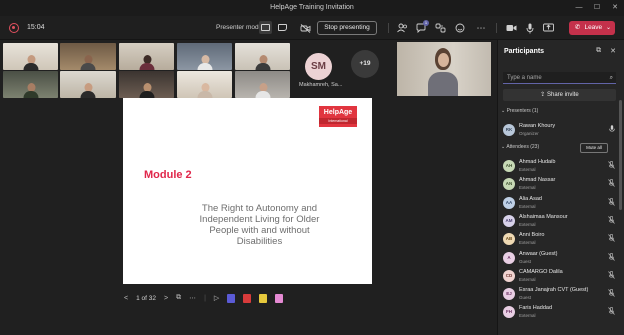 The image size is (624, 335). Describe the element at coordinates (402, 28) in the screenshot. I see `people-icon` at that location.